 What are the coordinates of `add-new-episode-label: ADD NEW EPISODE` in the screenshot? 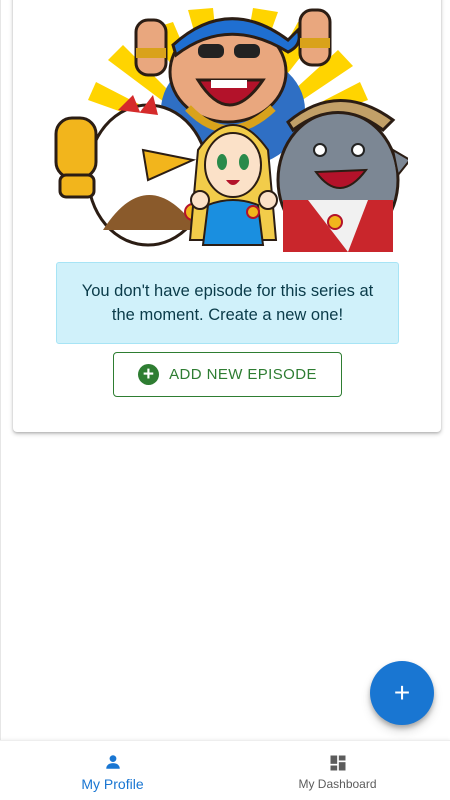 It's located at (243, 374).